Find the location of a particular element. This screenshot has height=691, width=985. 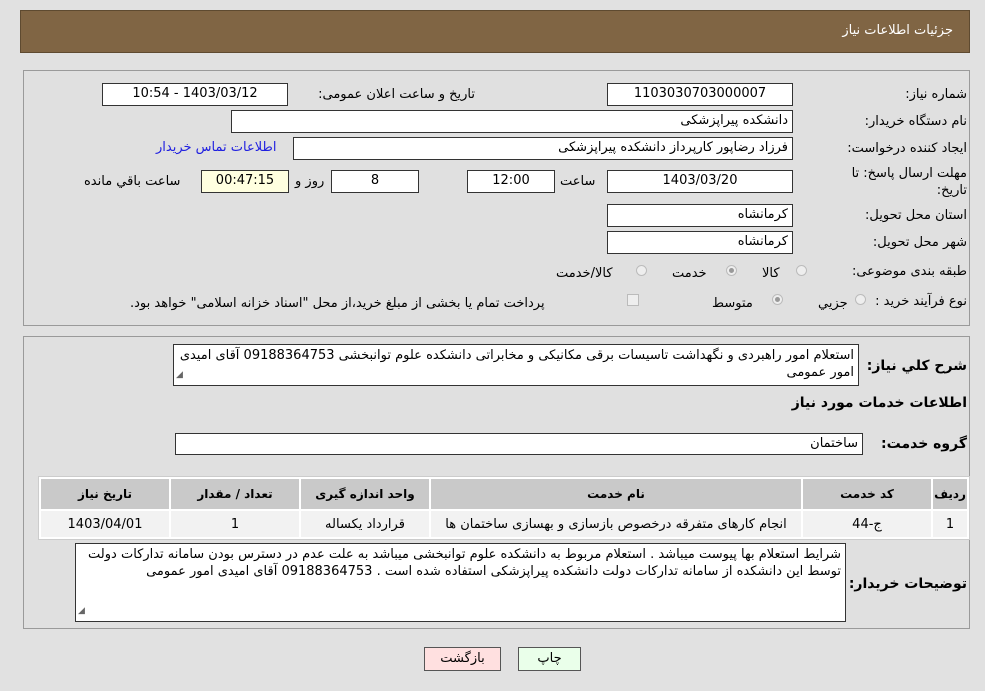

days-field: 8 is located at coordinates (375, 181).